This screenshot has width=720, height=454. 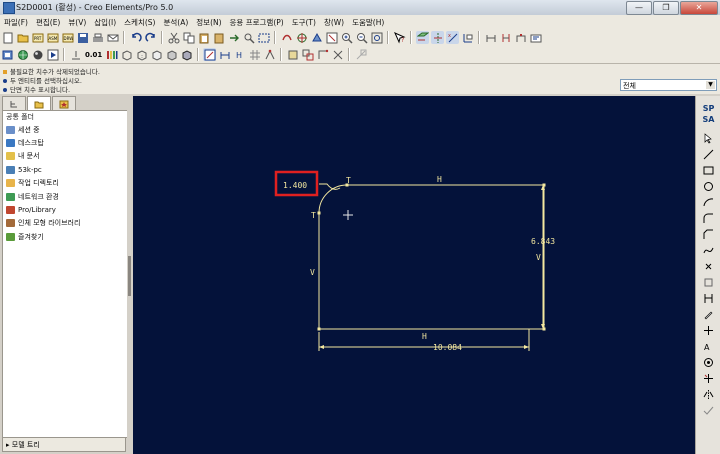 I want to click on modify-tool-icon, so click(x=708, y=314).